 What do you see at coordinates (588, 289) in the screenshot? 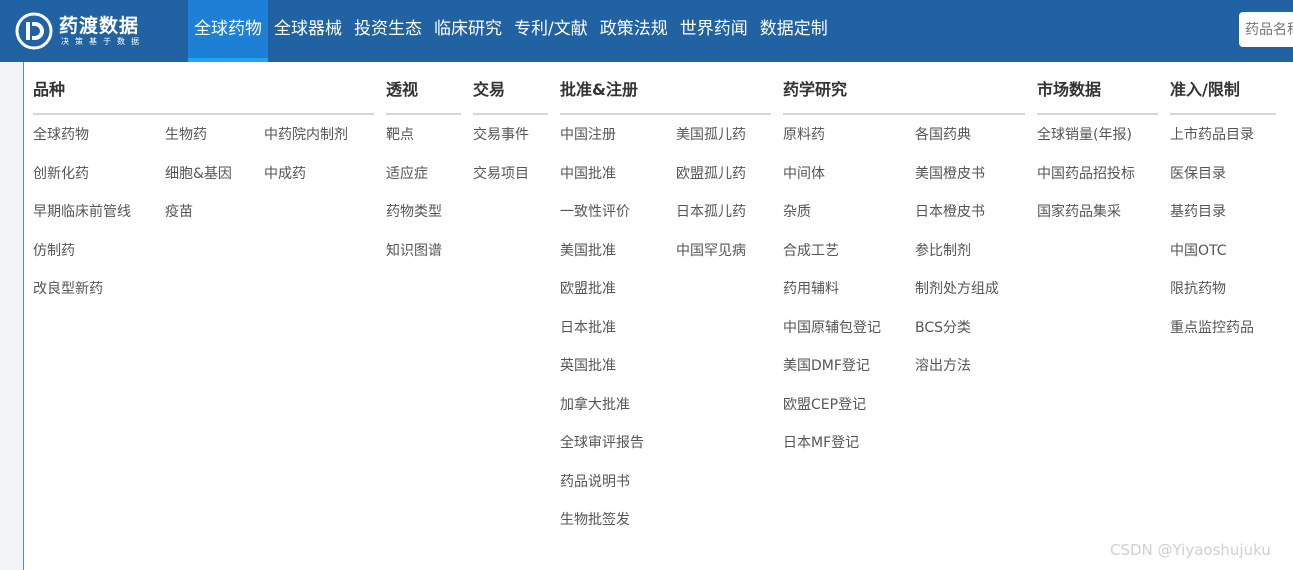
I see `menu-item: 欧盟批准` at bounding box center [588, 289].